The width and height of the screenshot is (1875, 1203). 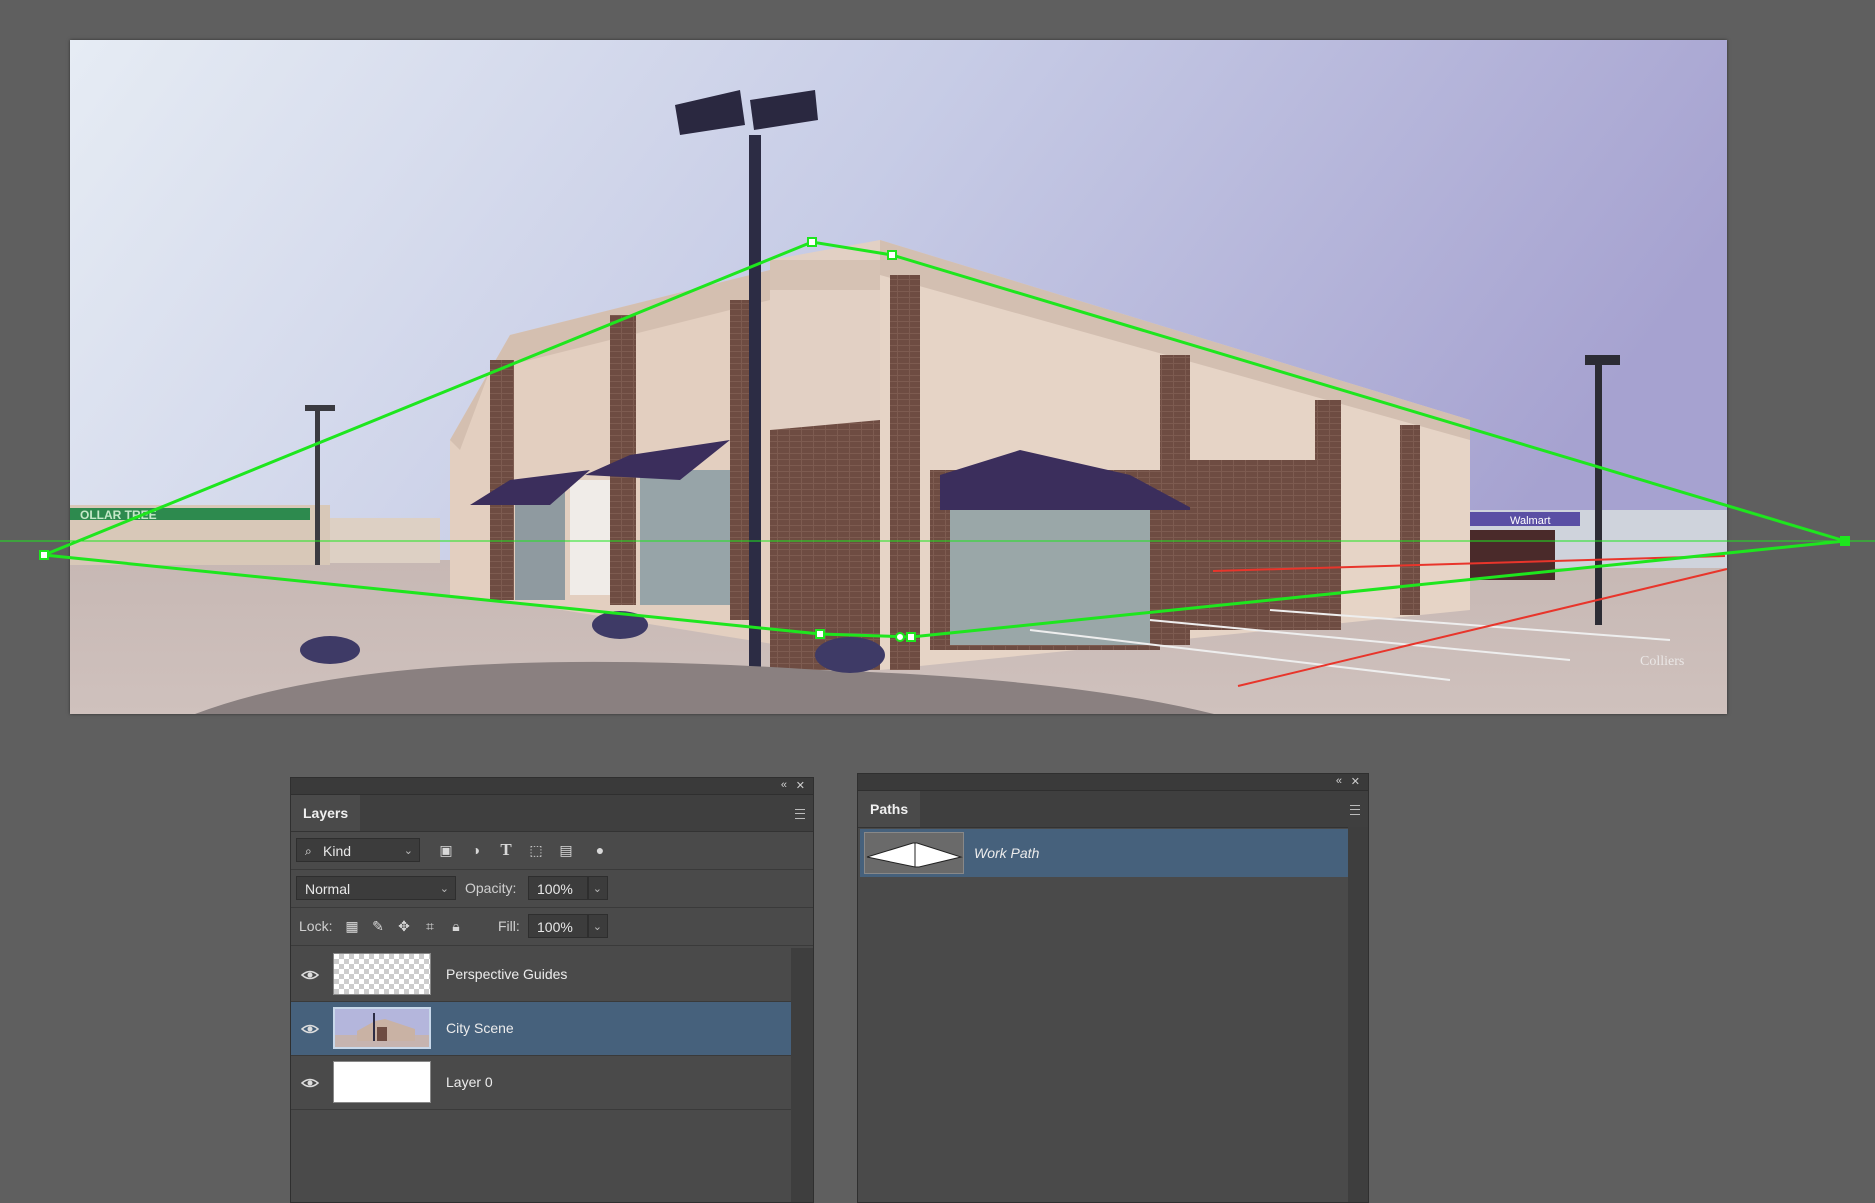 I want to click on layers-list: Perspective Guides City Scene Layer 0, so click(x=541, y=1075).